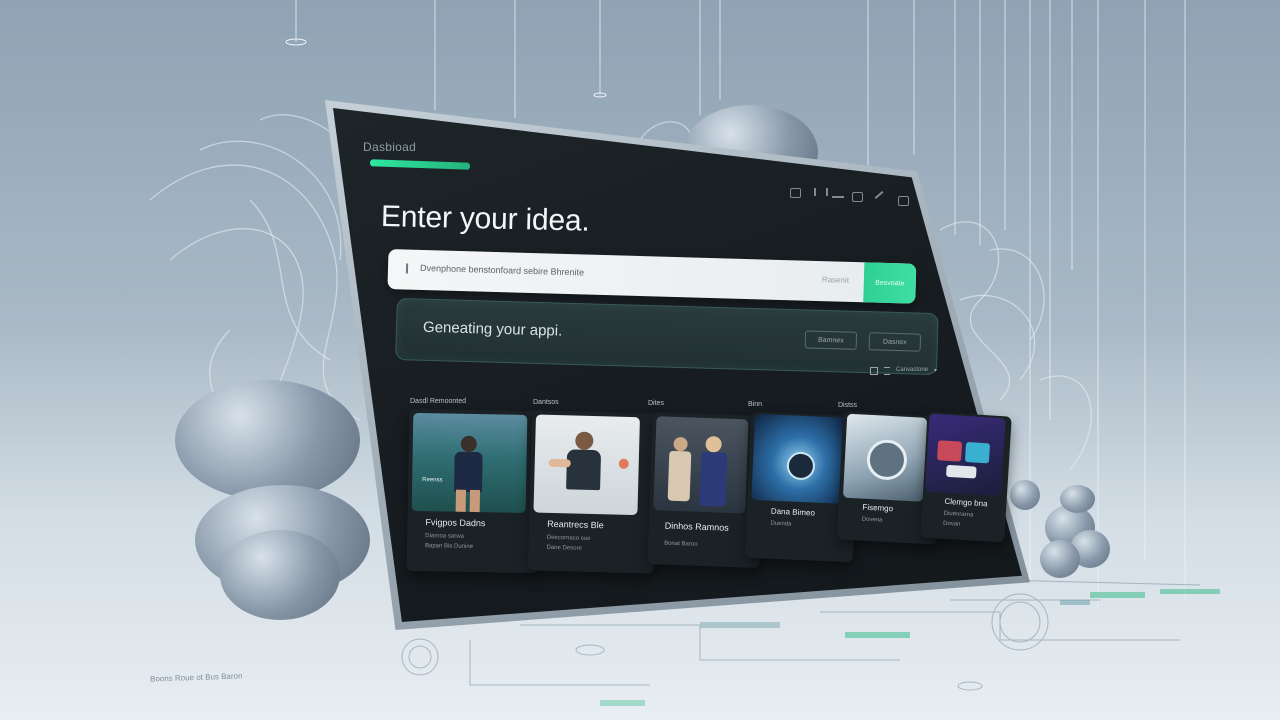  I want to click on status-icon, so click(821, 192).